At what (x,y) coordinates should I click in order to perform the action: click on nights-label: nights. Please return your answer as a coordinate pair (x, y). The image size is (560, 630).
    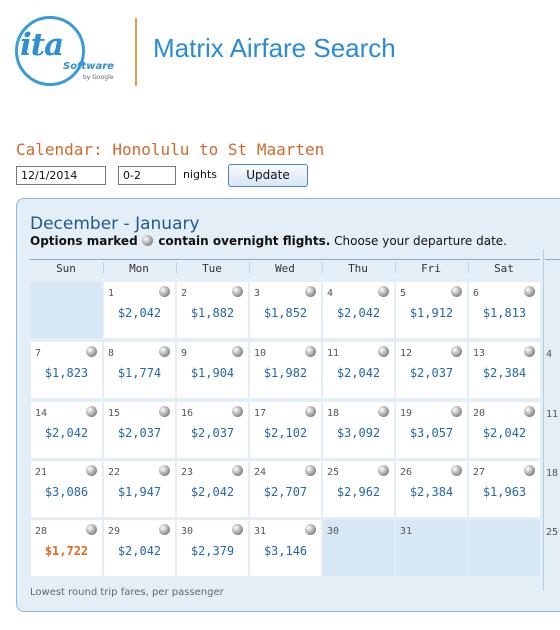
    Looking at the image, I should click on (200, 174).